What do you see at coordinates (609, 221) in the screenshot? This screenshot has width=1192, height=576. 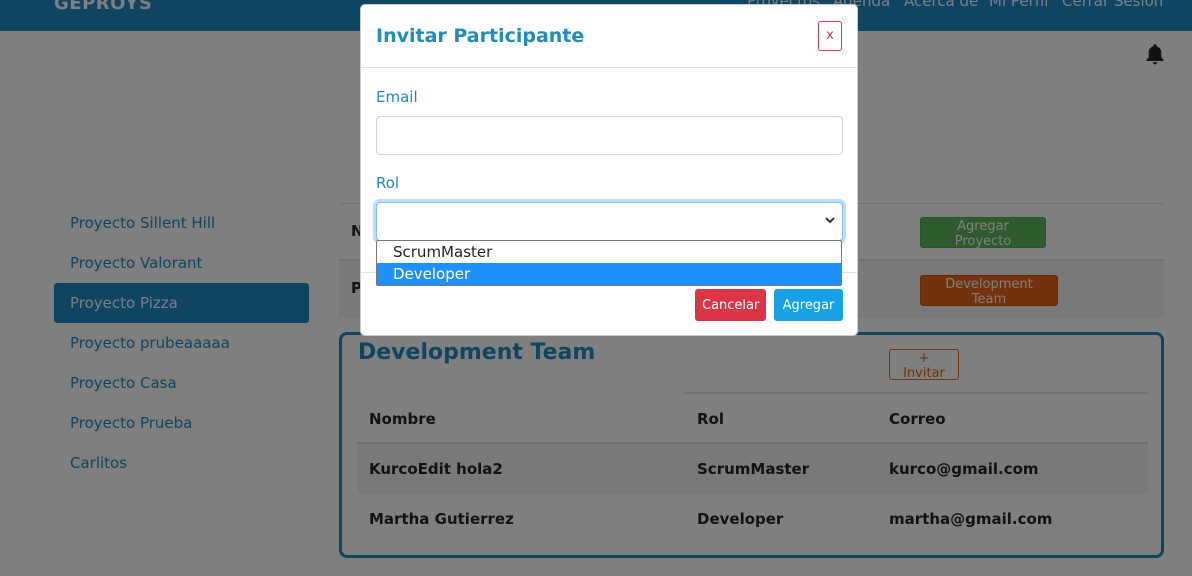 I see `rol-select` at bounding box center [609, 221].